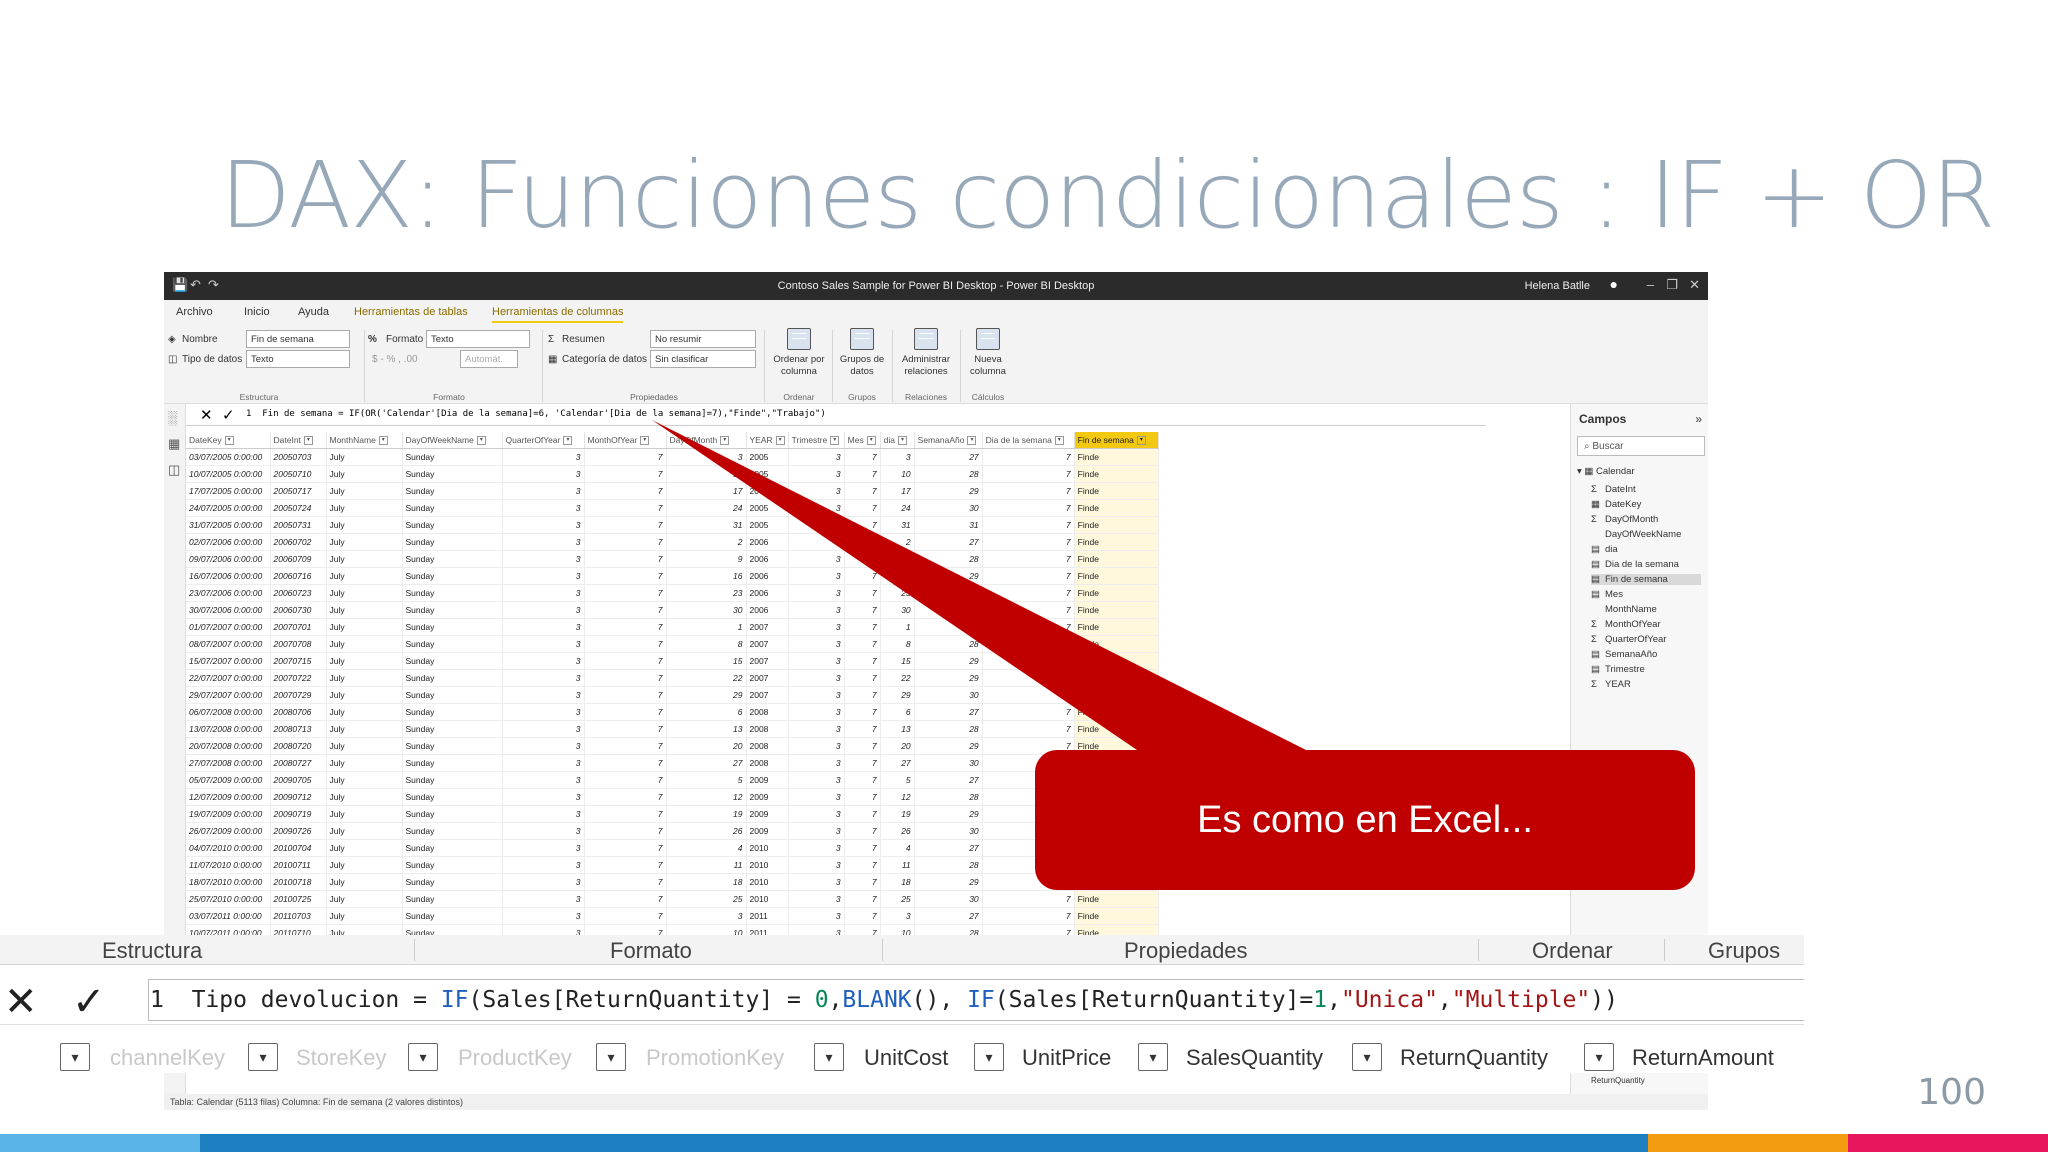  What do you see at coordinates (228, 814) in the screenshot?
I see `table-cell: 19/07/2009 0:00:00` at bounding box center [228, 814].